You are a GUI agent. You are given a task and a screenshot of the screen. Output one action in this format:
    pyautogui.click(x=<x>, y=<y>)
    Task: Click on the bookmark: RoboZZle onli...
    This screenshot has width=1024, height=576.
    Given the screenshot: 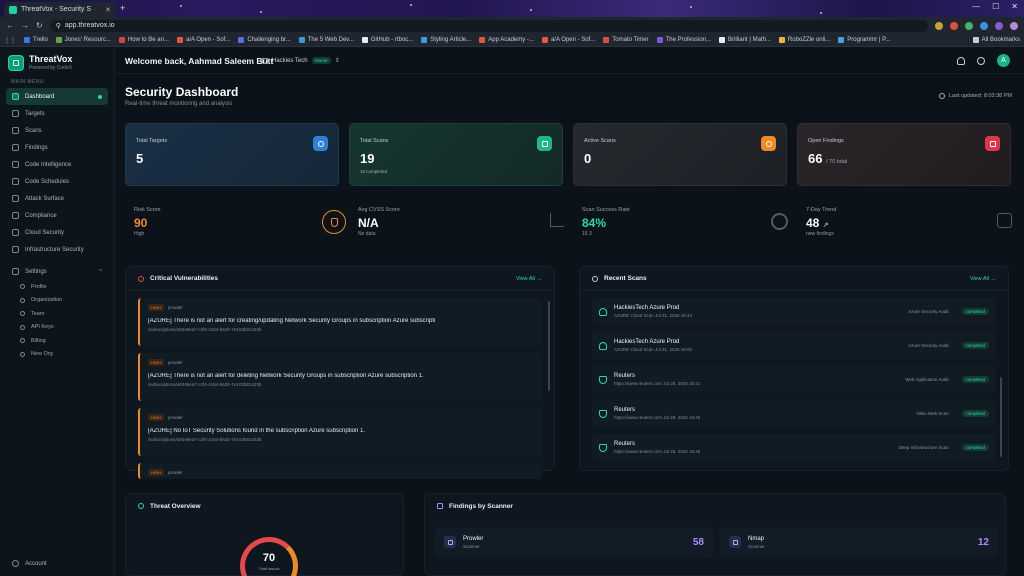 What is the action you would take?
    pyautogui.click(x=804, y=40)
    